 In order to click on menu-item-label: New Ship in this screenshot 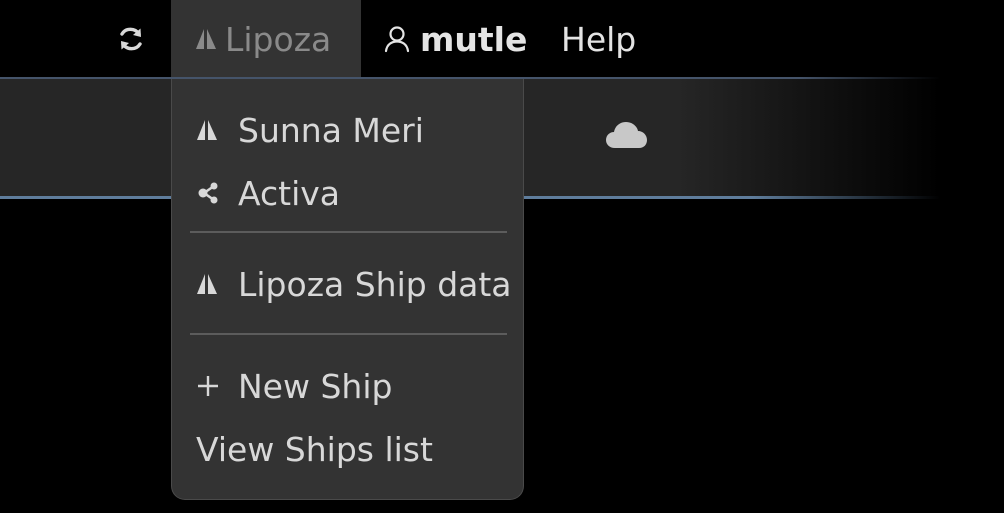, I will do `click(315, 386)`.